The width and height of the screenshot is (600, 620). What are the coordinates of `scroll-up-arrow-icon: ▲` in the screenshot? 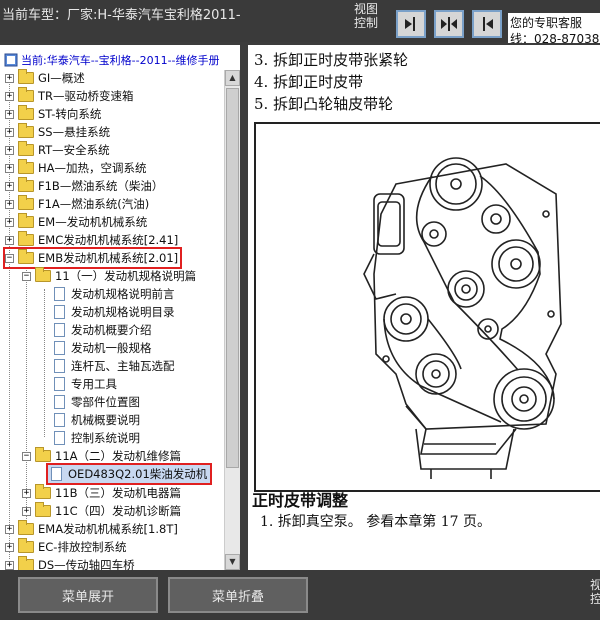 It's located at (232, 78).